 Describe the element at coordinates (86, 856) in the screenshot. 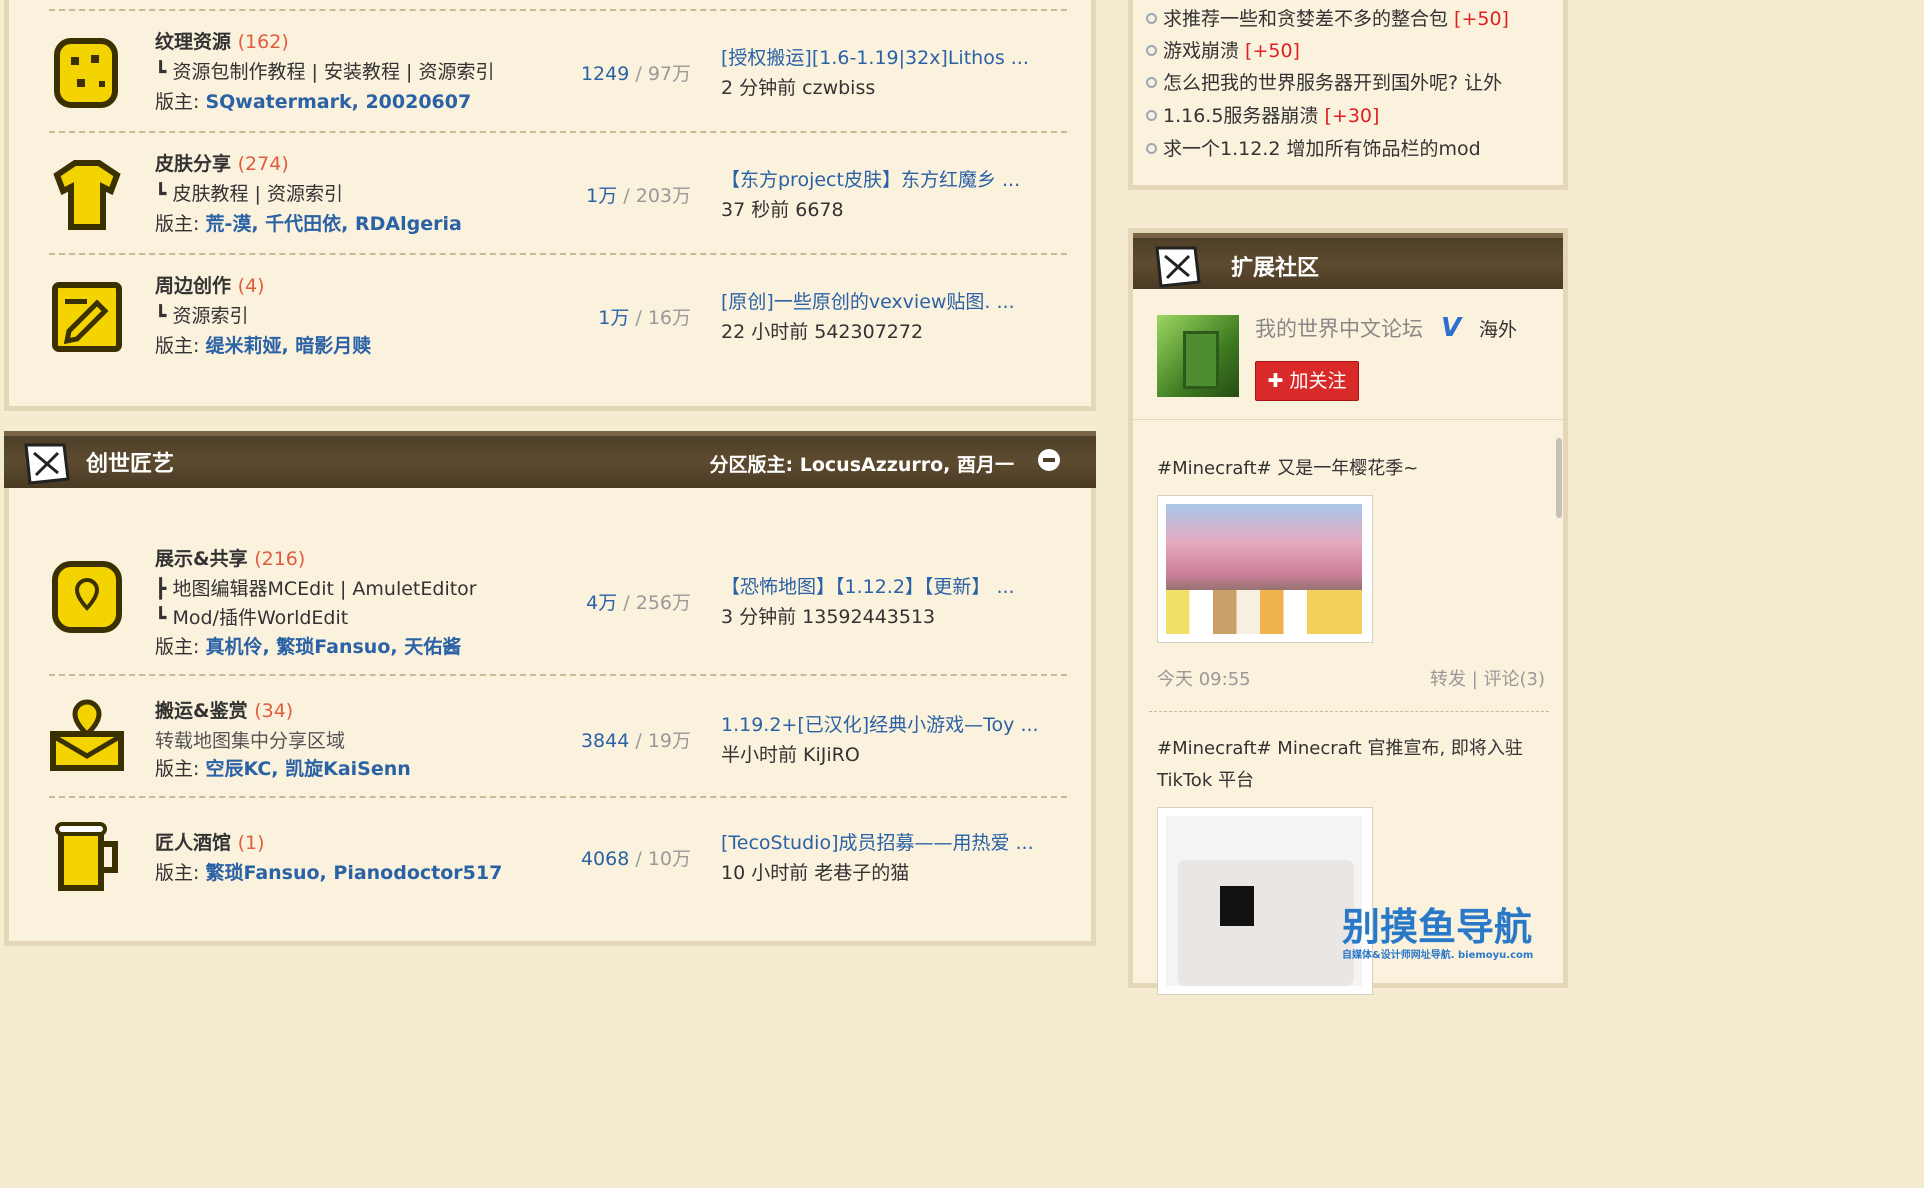

I see `beer-mug-icon` at that location.